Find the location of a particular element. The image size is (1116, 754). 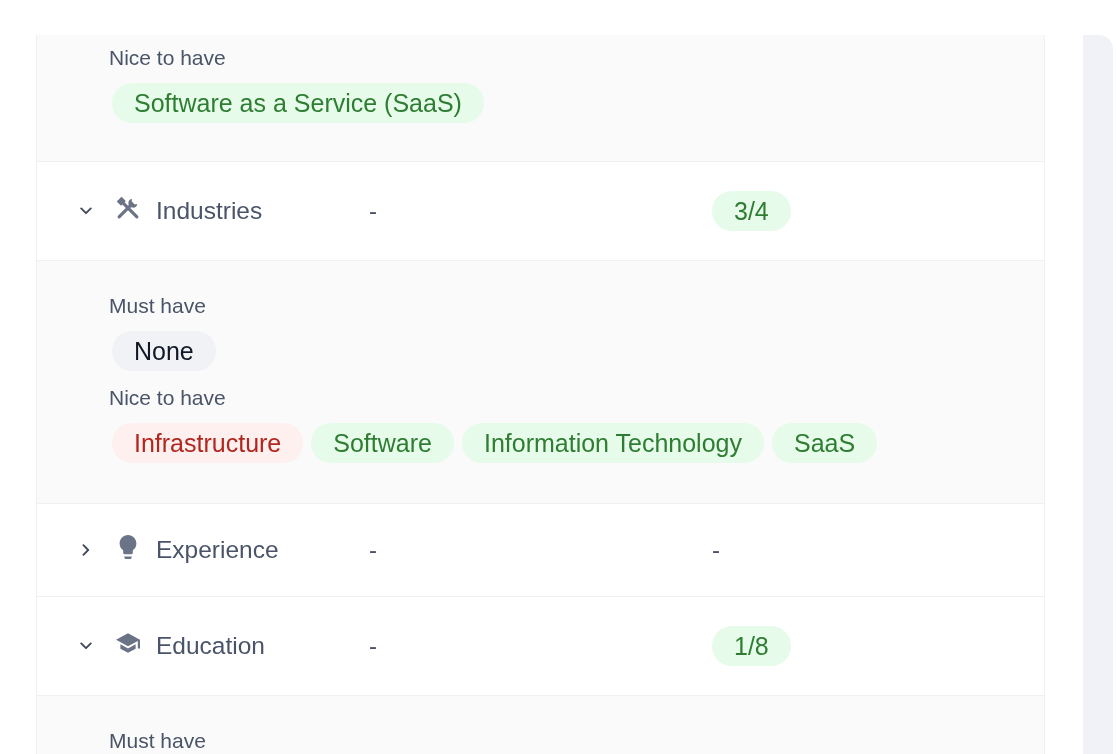

criterion-name: Industries is located at coordinates (209, 211).